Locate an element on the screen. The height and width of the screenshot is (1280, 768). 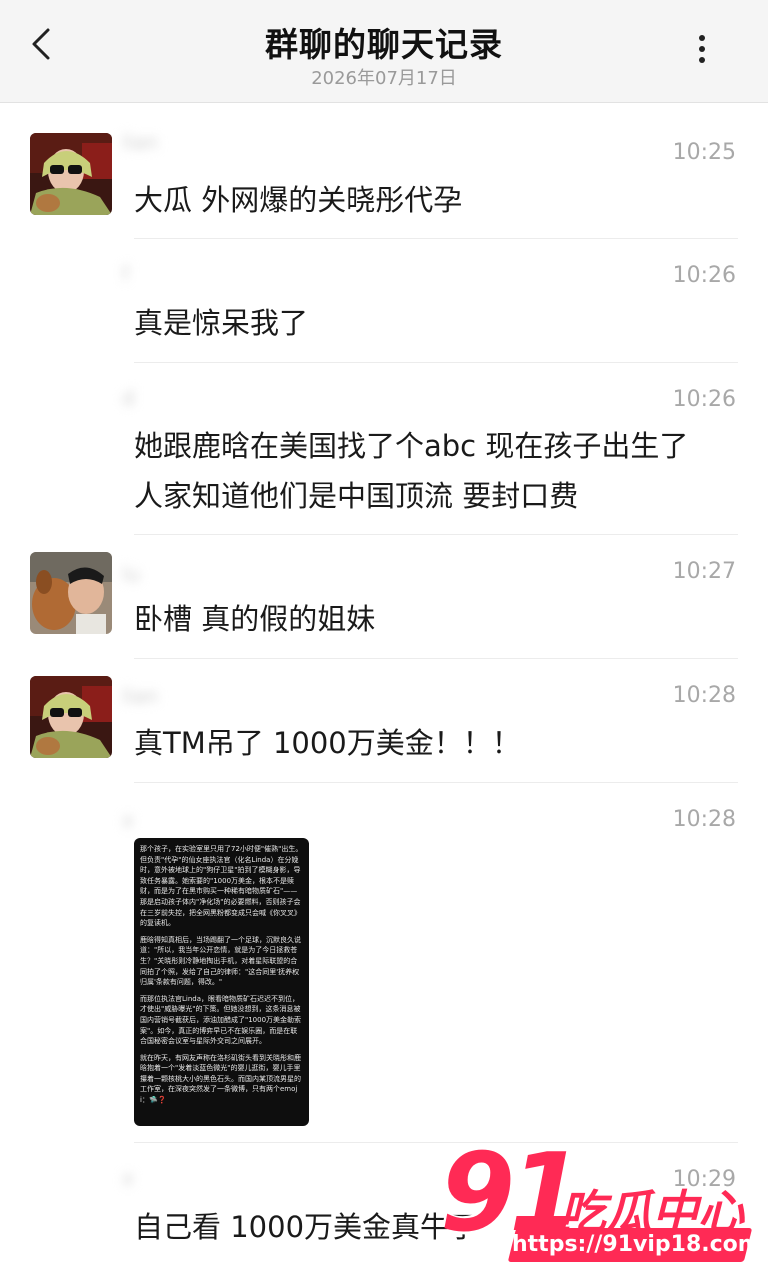
watermark-logo: 91 吃瓜中心 https://91vip18.com is located at coordinates (600, 1202).